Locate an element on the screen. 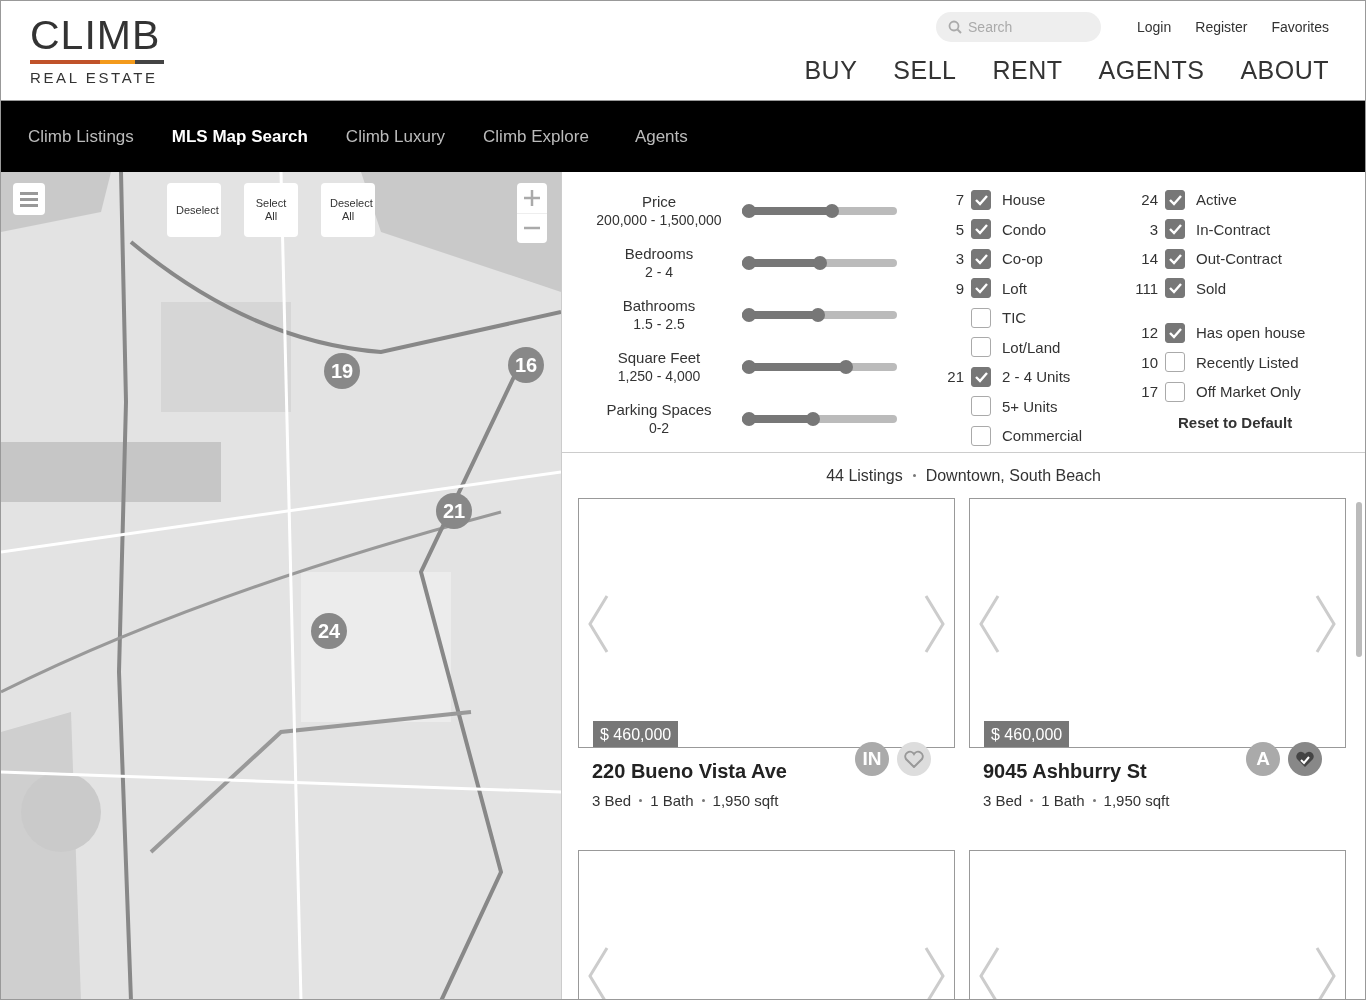 The image size is (1366, 1000). result-count: 17 is located at coordinates (1149, 392).